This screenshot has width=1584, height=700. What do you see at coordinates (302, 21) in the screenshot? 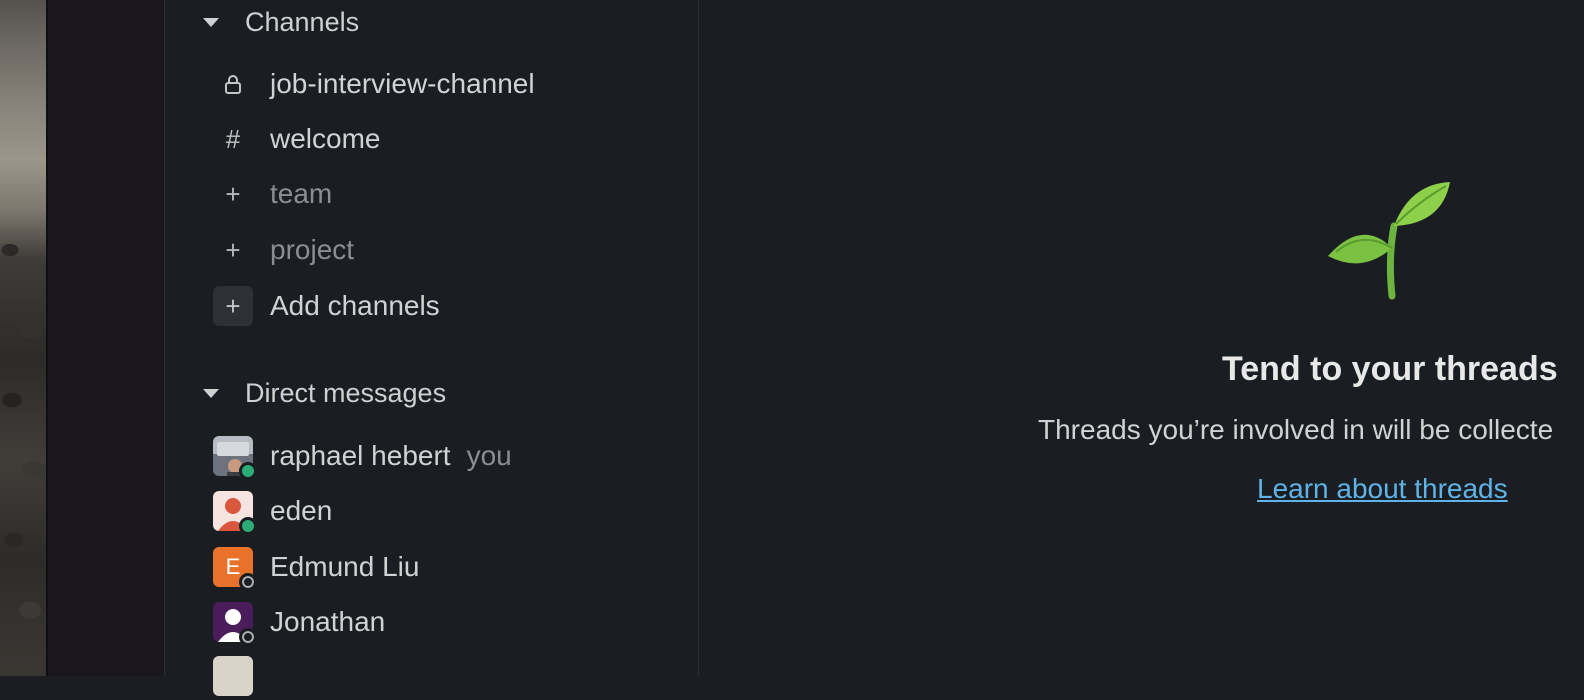
I see `channels-header-label: Channels` at bounding box center [302, 21].